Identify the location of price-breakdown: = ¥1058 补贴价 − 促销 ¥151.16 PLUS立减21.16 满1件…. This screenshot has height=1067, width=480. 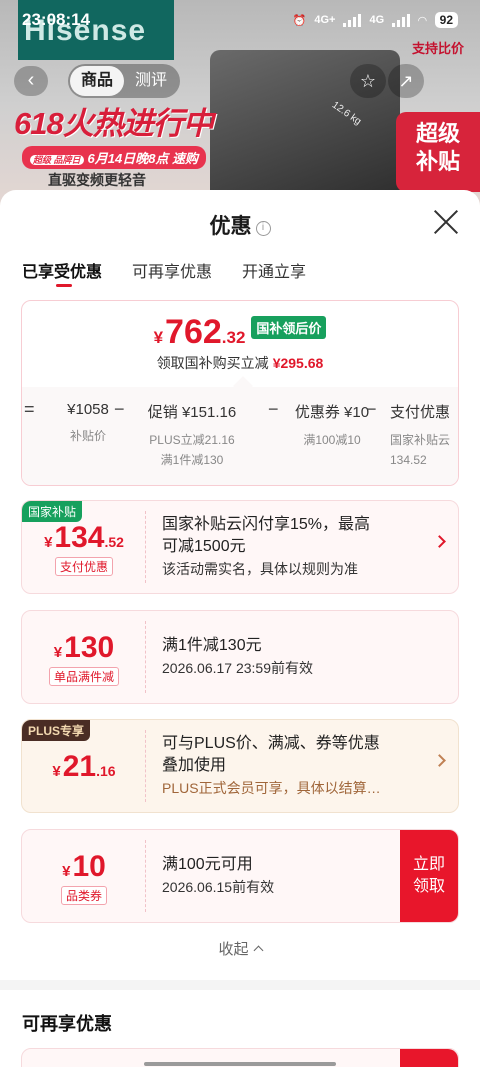
(240, 436).